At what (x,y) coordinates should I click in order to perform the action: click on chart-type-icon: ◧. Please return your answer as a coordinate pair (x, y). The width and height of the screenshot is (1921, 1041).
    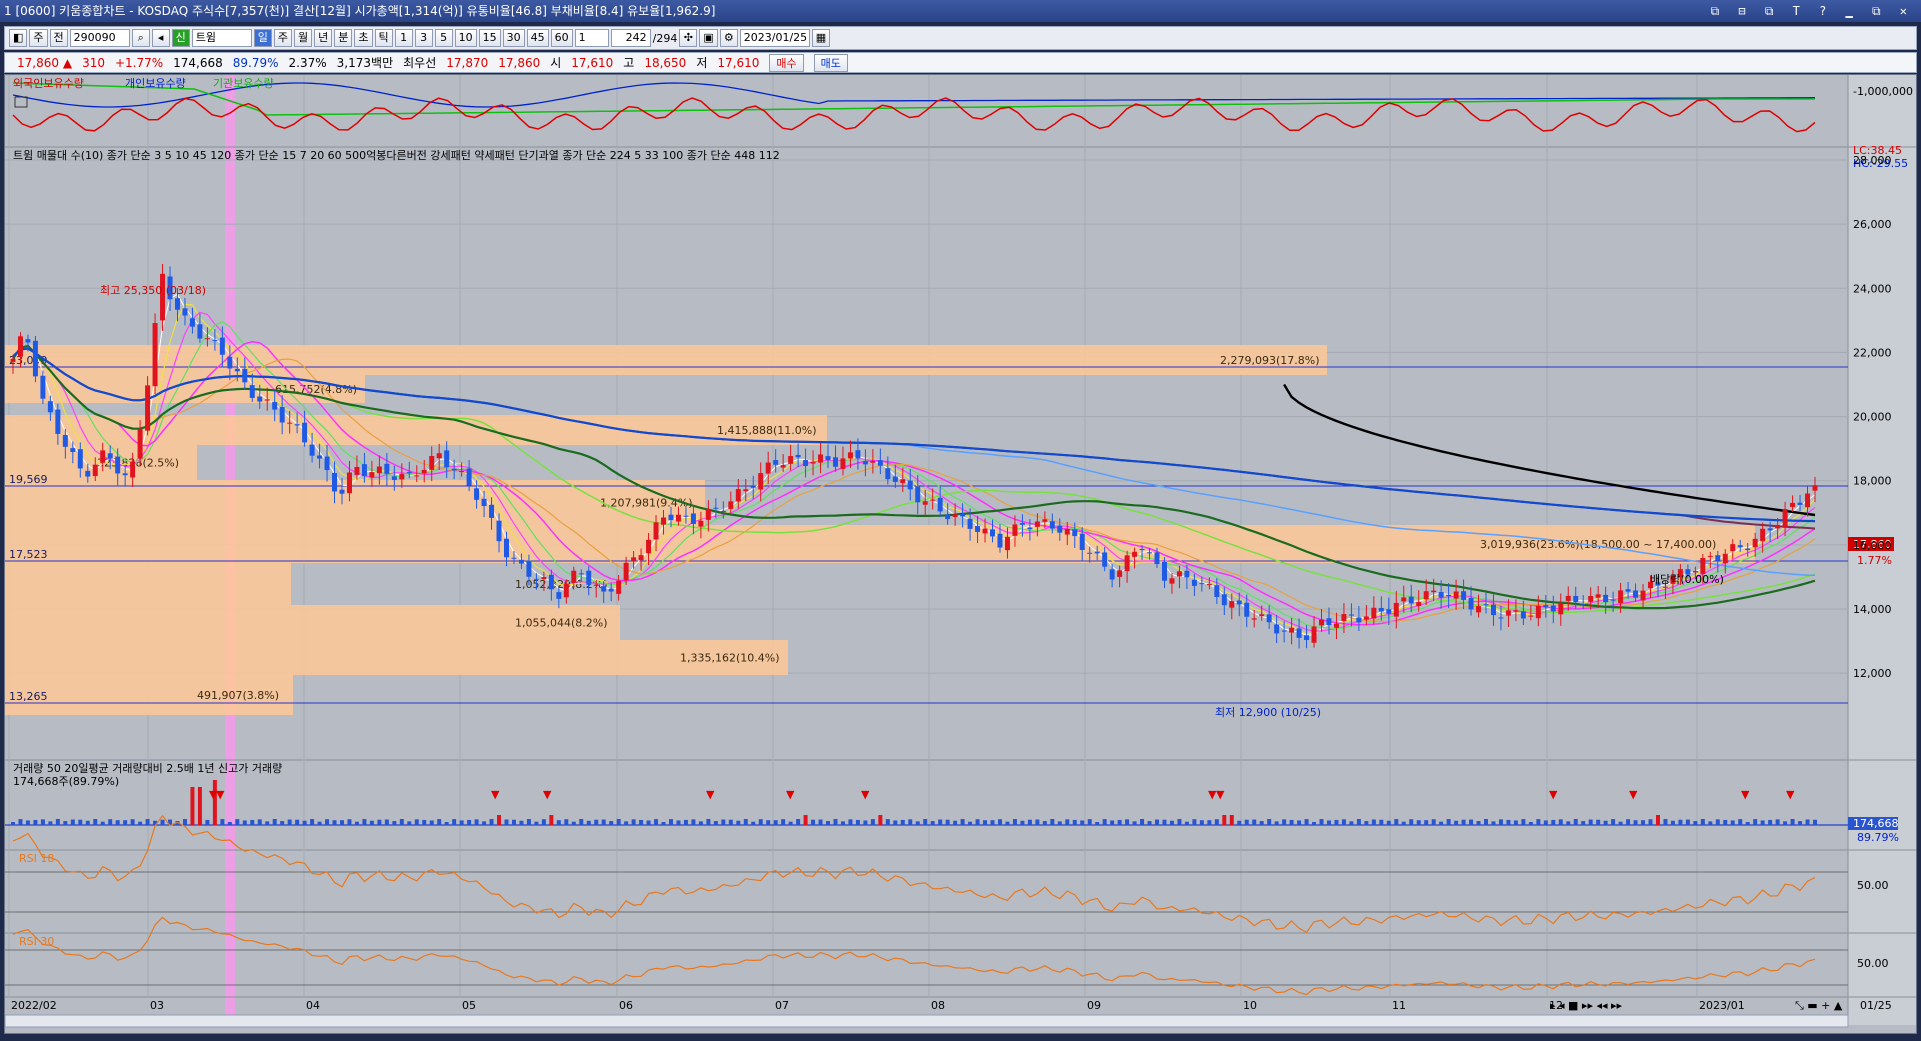
    Looking at the image, I should click on (18, 38).